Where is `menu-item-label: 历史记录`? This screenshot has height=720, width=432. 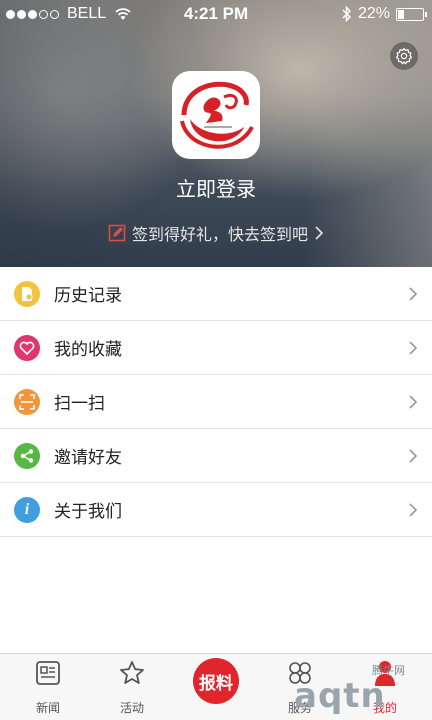
menu-item-label: 历史记录 is located at coordinates (88, 295).